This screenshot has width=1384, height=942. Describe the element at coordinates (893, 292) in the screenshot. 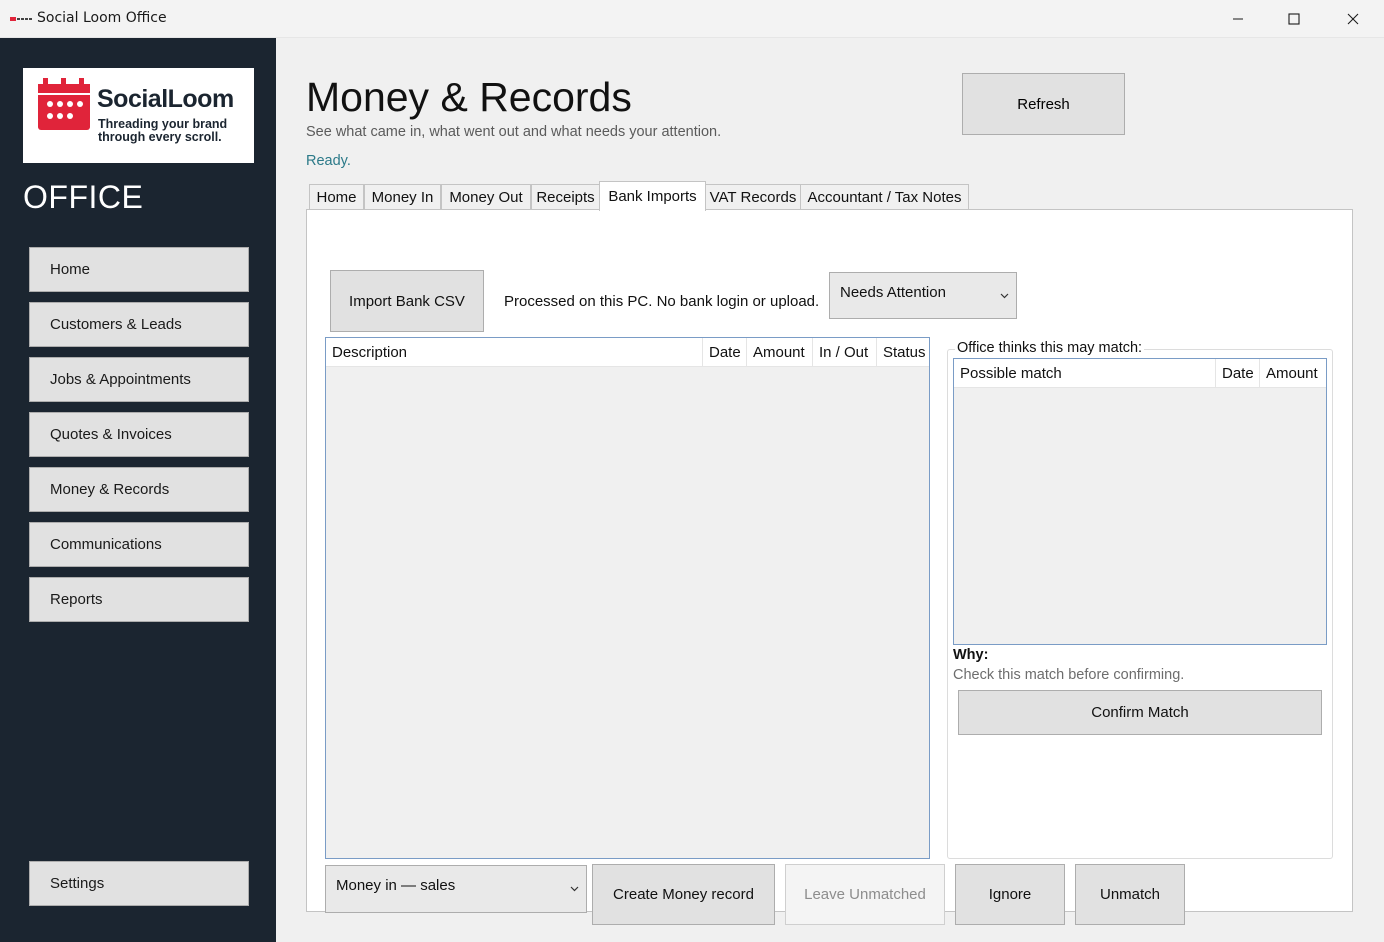

I see `filter-dropdown-value: Needs Attention` at that location.